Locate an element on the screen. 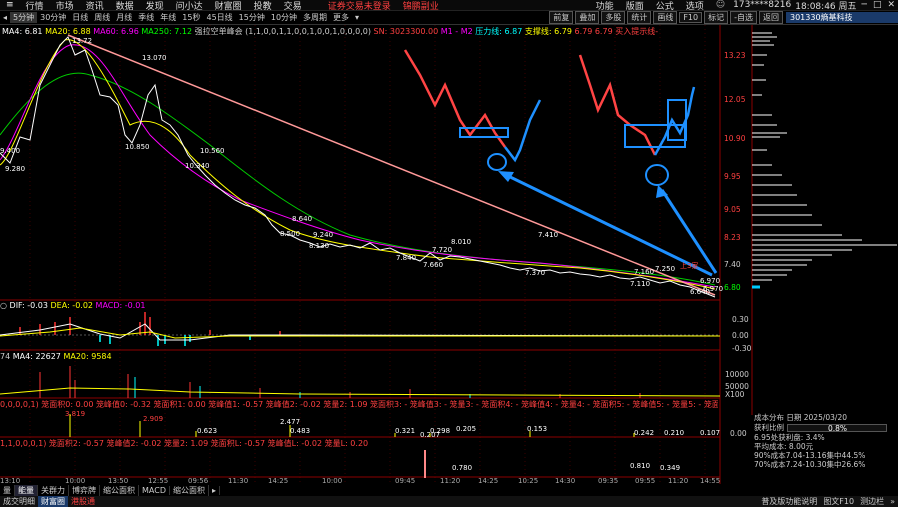 This screenshot has width=898, height=507. macd-y-1: 0.00 is located at coordinates (740, 335).